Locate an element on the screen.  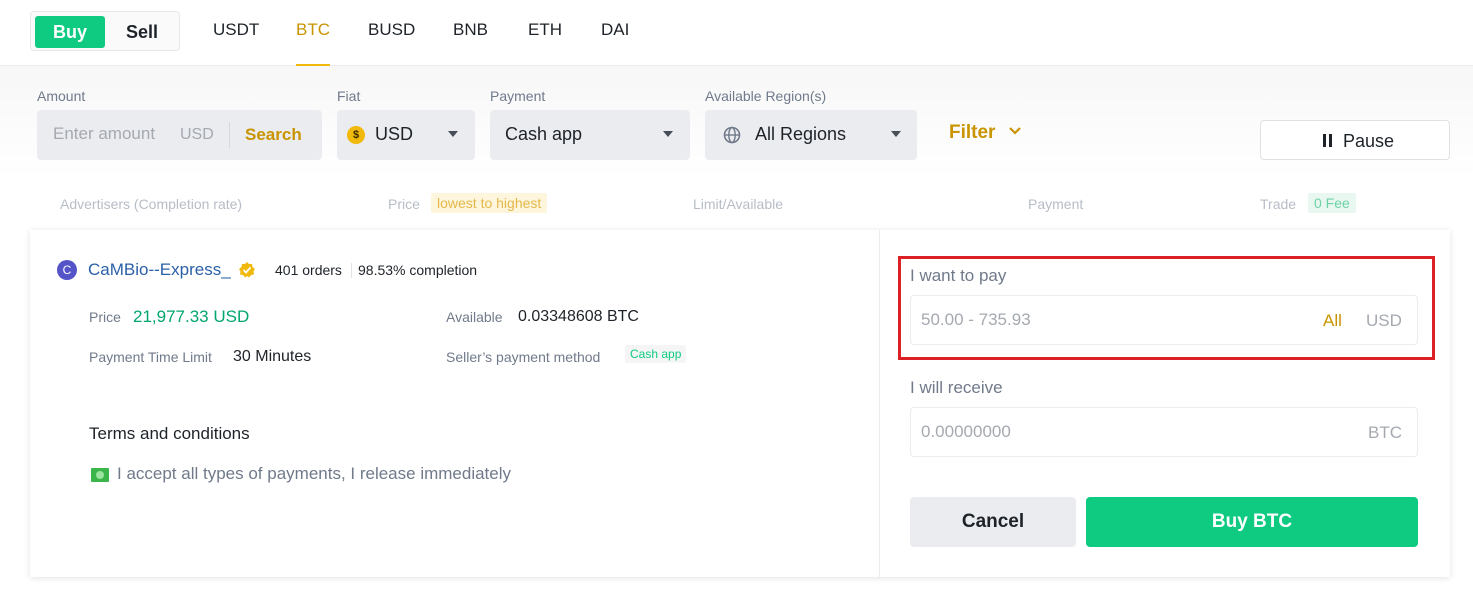
asset-tab-dai: DAI is located at coordinates (615, 43).